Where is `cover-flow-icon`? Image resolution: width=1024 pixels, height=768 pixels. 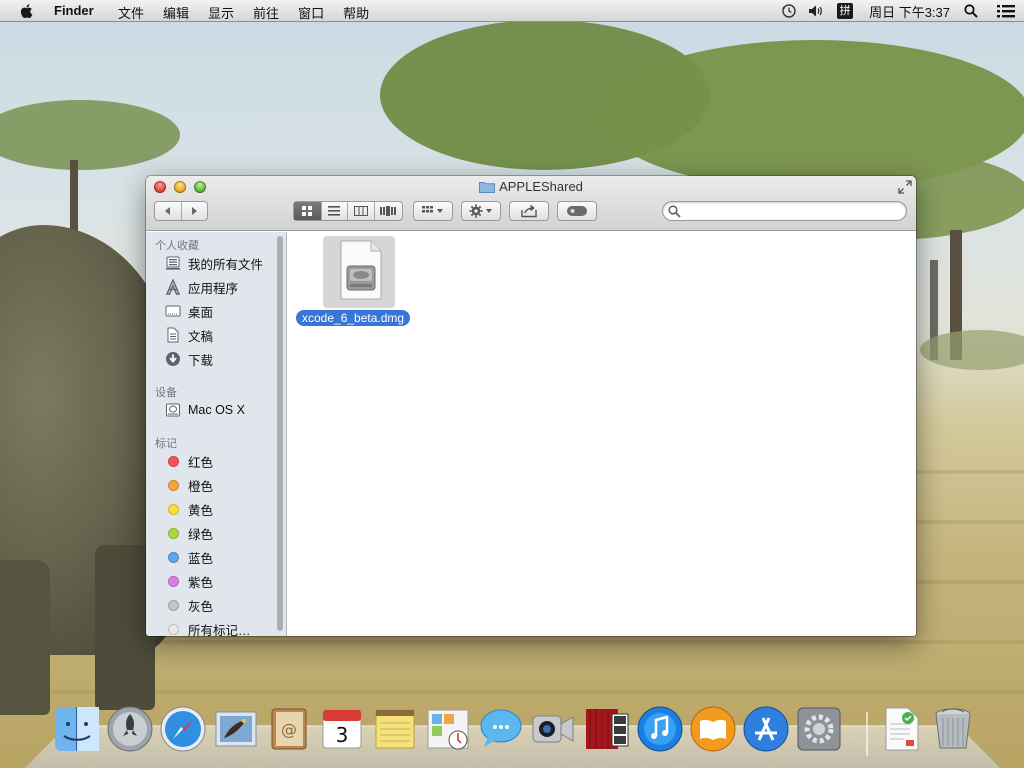
cover-flow-icon is located at coordinates (388, 211).